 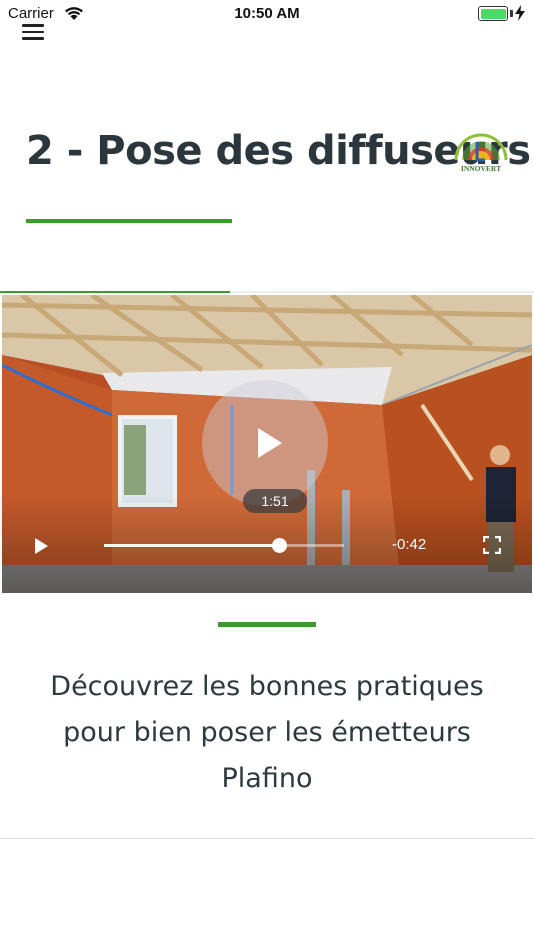 I want to click on big-play-button, so click(x=265, y=443).